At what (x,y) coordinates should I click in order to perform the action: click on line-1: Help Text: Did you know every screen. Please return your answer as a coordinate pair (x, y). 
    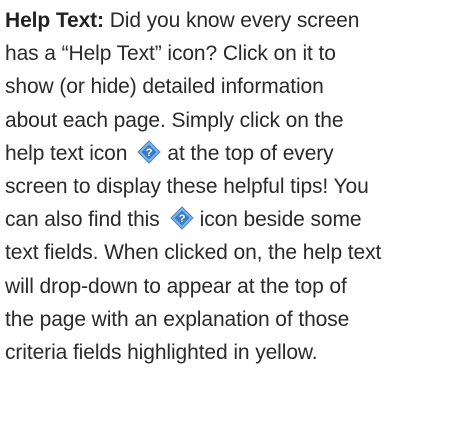
    Looking at the image, I should click on (227, 20).